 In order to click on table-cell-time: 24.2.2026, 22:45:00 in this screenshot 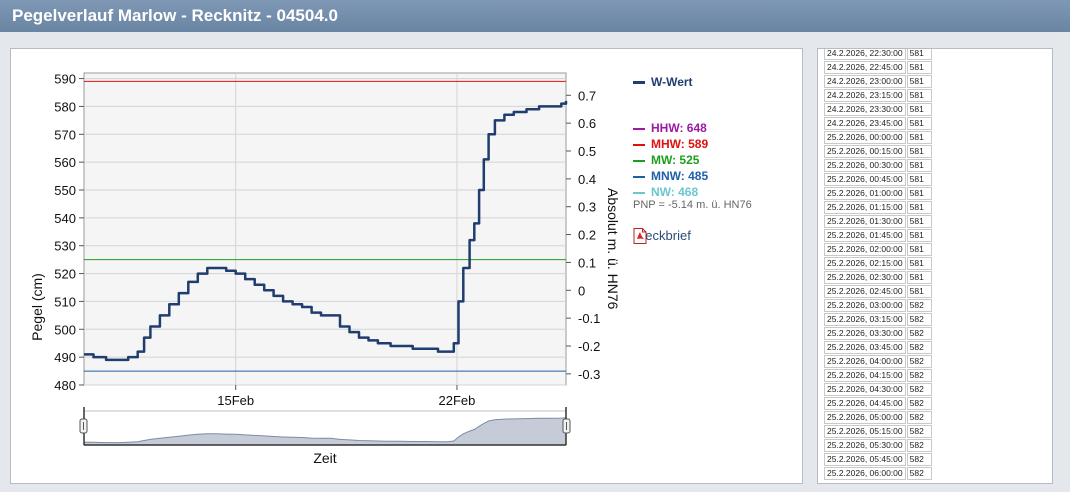, I will do `click(865, 67)`.